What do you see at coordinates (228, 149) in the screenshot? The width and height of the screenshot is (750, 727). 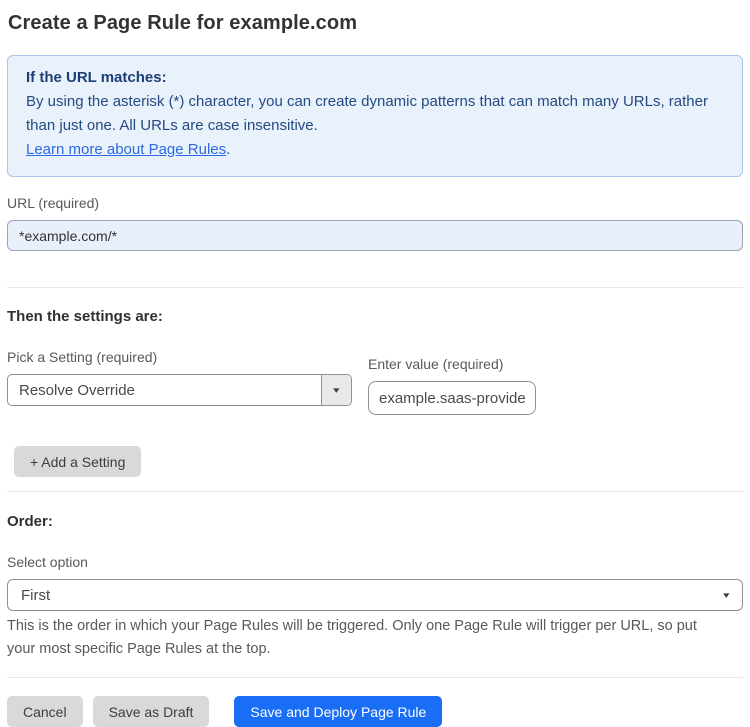 I see `link-suffix: .` at bounding box center [228, 149].